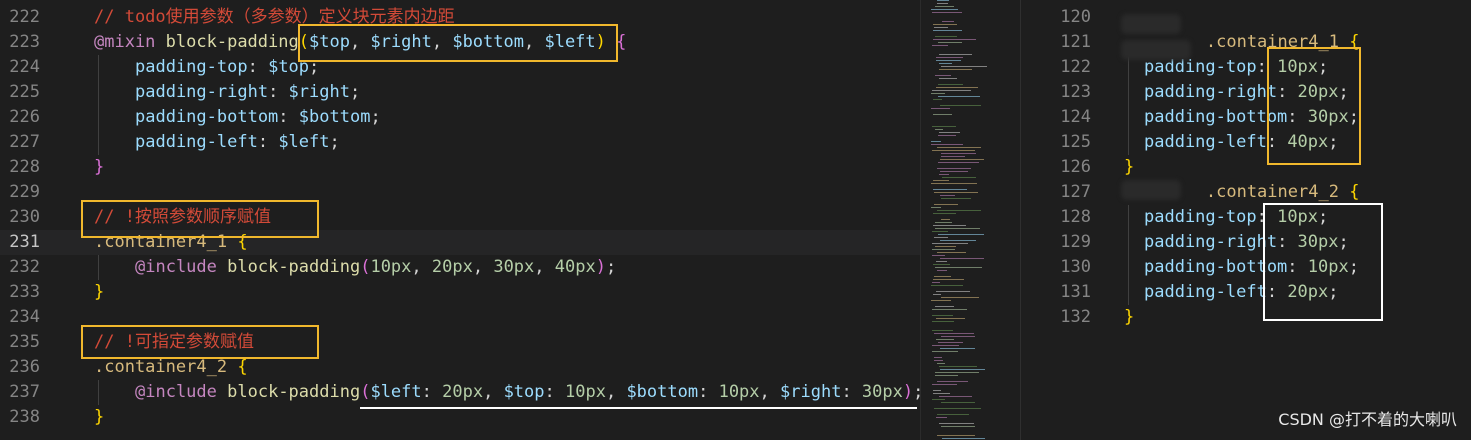 The width and height of the screenshot is (1471, 440). Describe the element at coordinates (662, 392) in the screenshot. I see `code-token: $bottom` at that location.